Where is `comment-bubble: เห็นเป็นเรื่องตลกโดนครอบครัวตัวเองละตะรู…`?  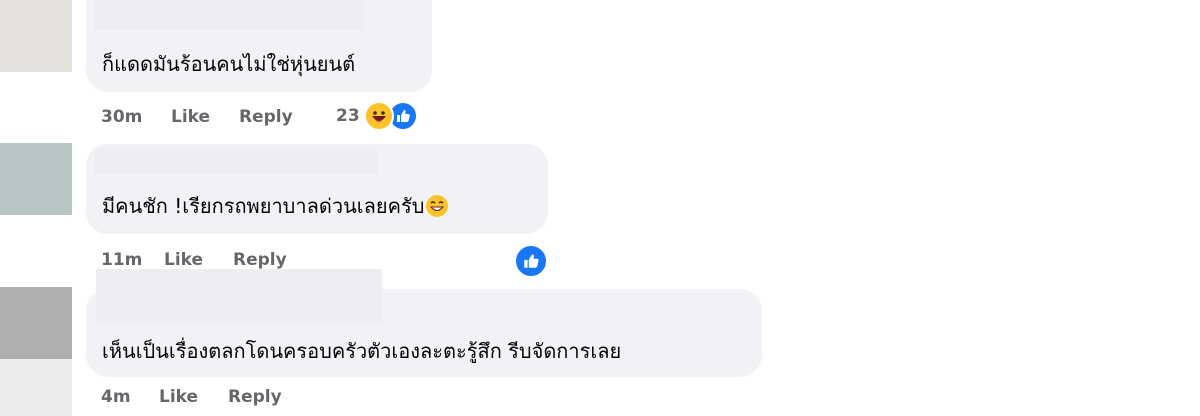
comment-bubble: เห็นเป็นเรื่องตลกโดนครอบครัวตัวเองละตะรู… is located at coordinates (424, 323).